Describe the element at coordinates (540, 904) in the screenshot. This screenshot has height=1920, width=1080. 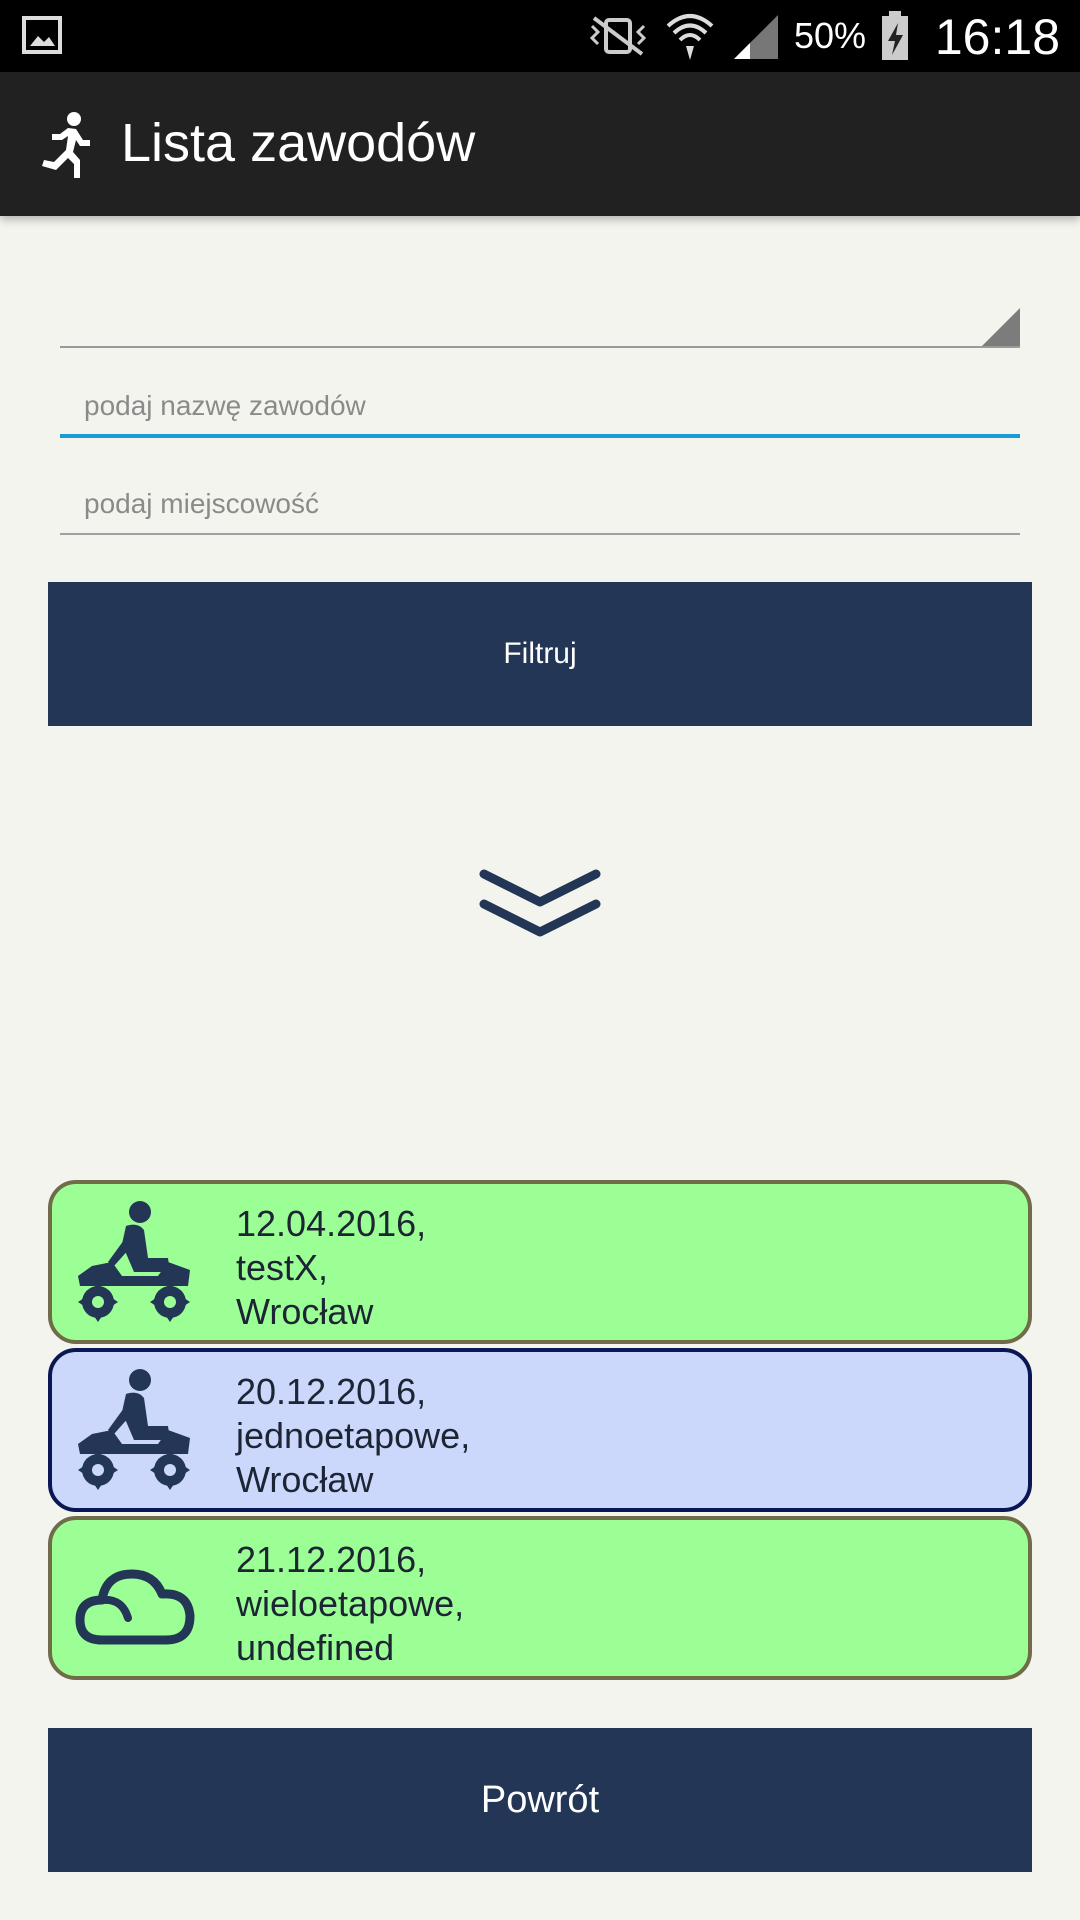
I see `double-chevron-down-icon` at that location.